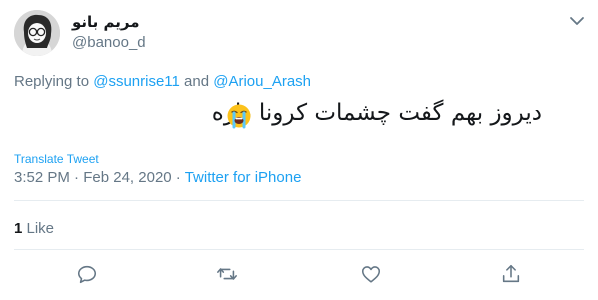  I want to click on tweet-time: 3:52 PM, so click(42, 177).